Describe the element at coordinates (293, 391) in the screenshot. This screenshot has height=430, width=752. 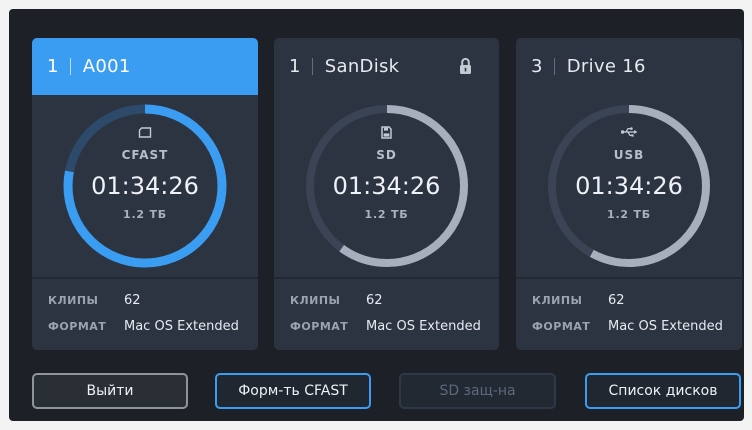
I see `format-cfast-button: Форм-ть CFAST` at that location.